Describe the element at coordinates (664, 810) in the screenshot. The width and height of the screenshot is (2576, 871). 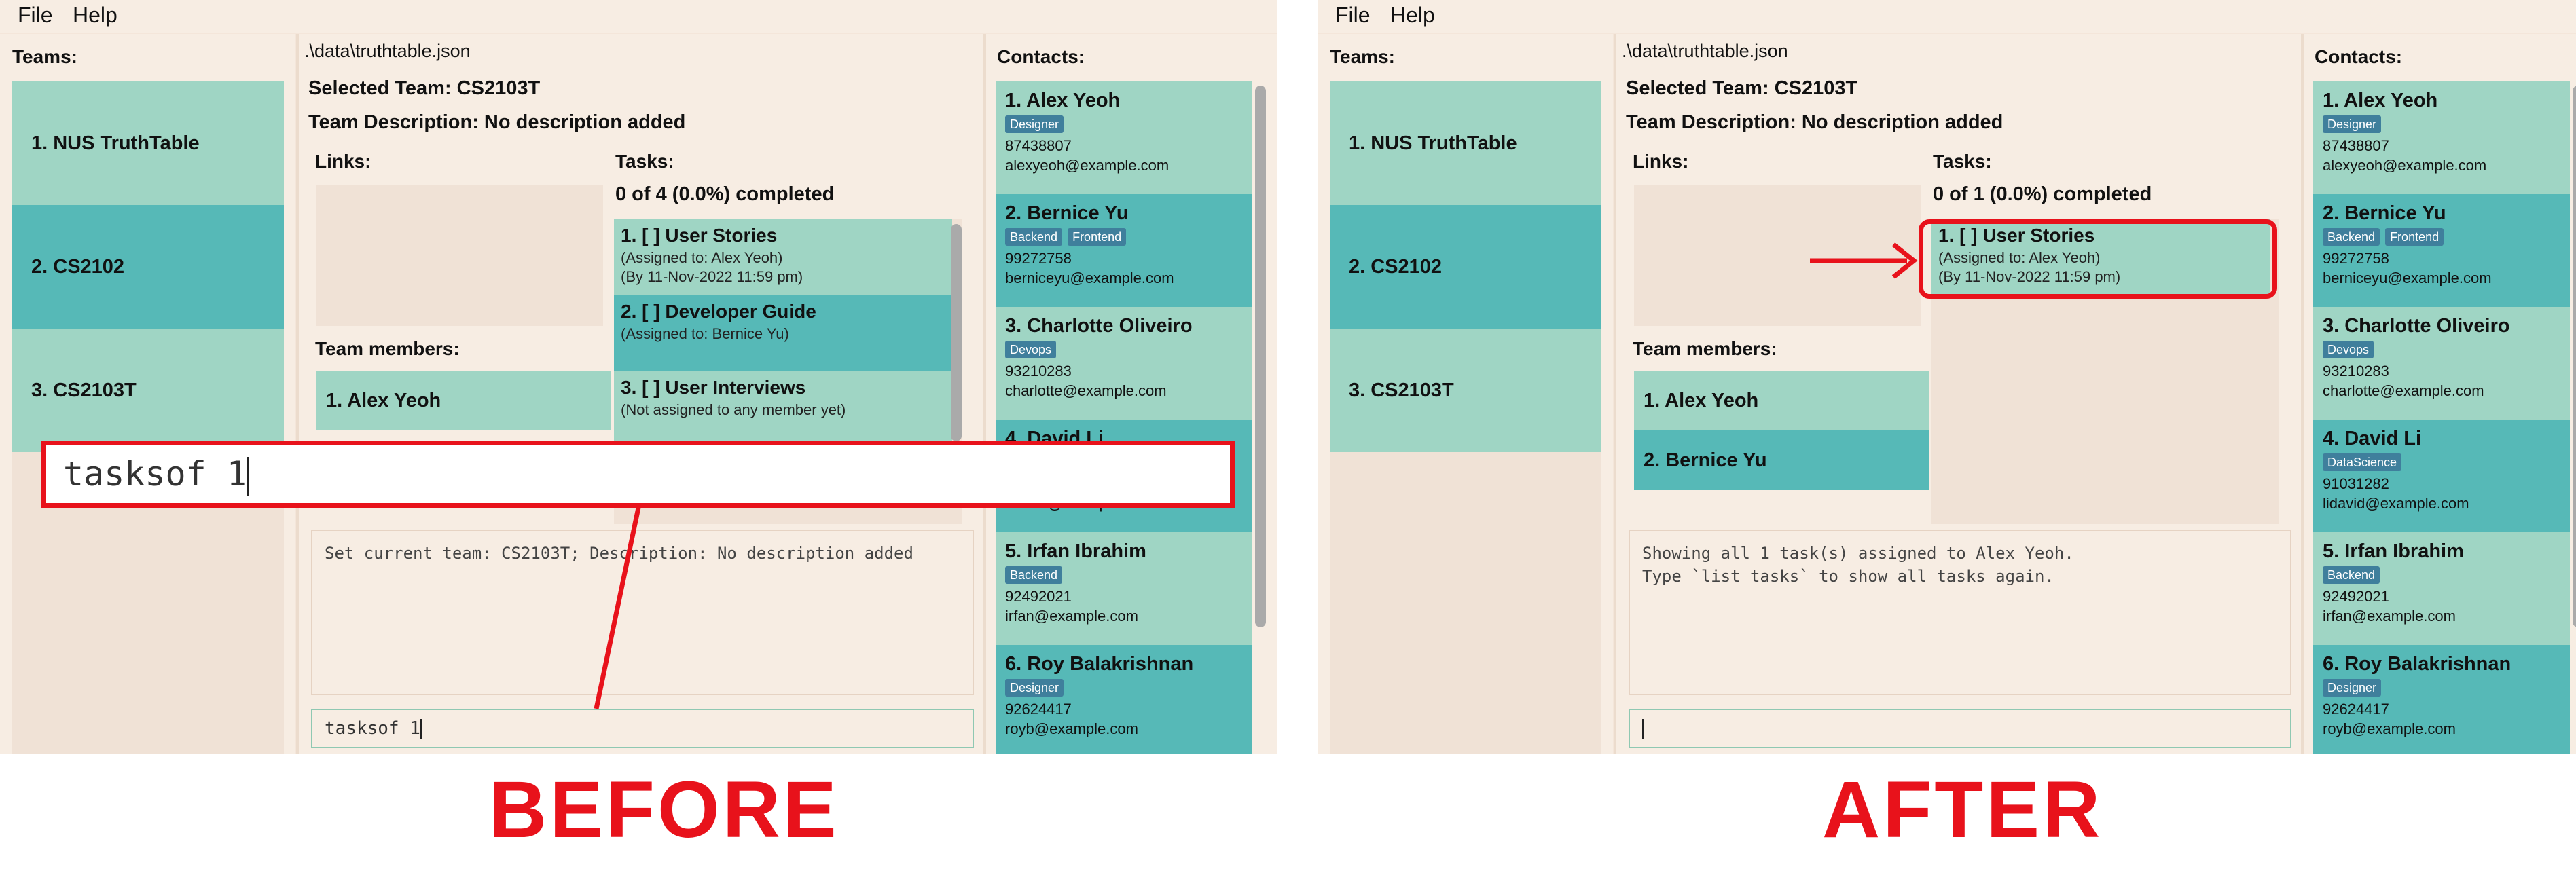
I see `before-caption: BEFORE` at that location.